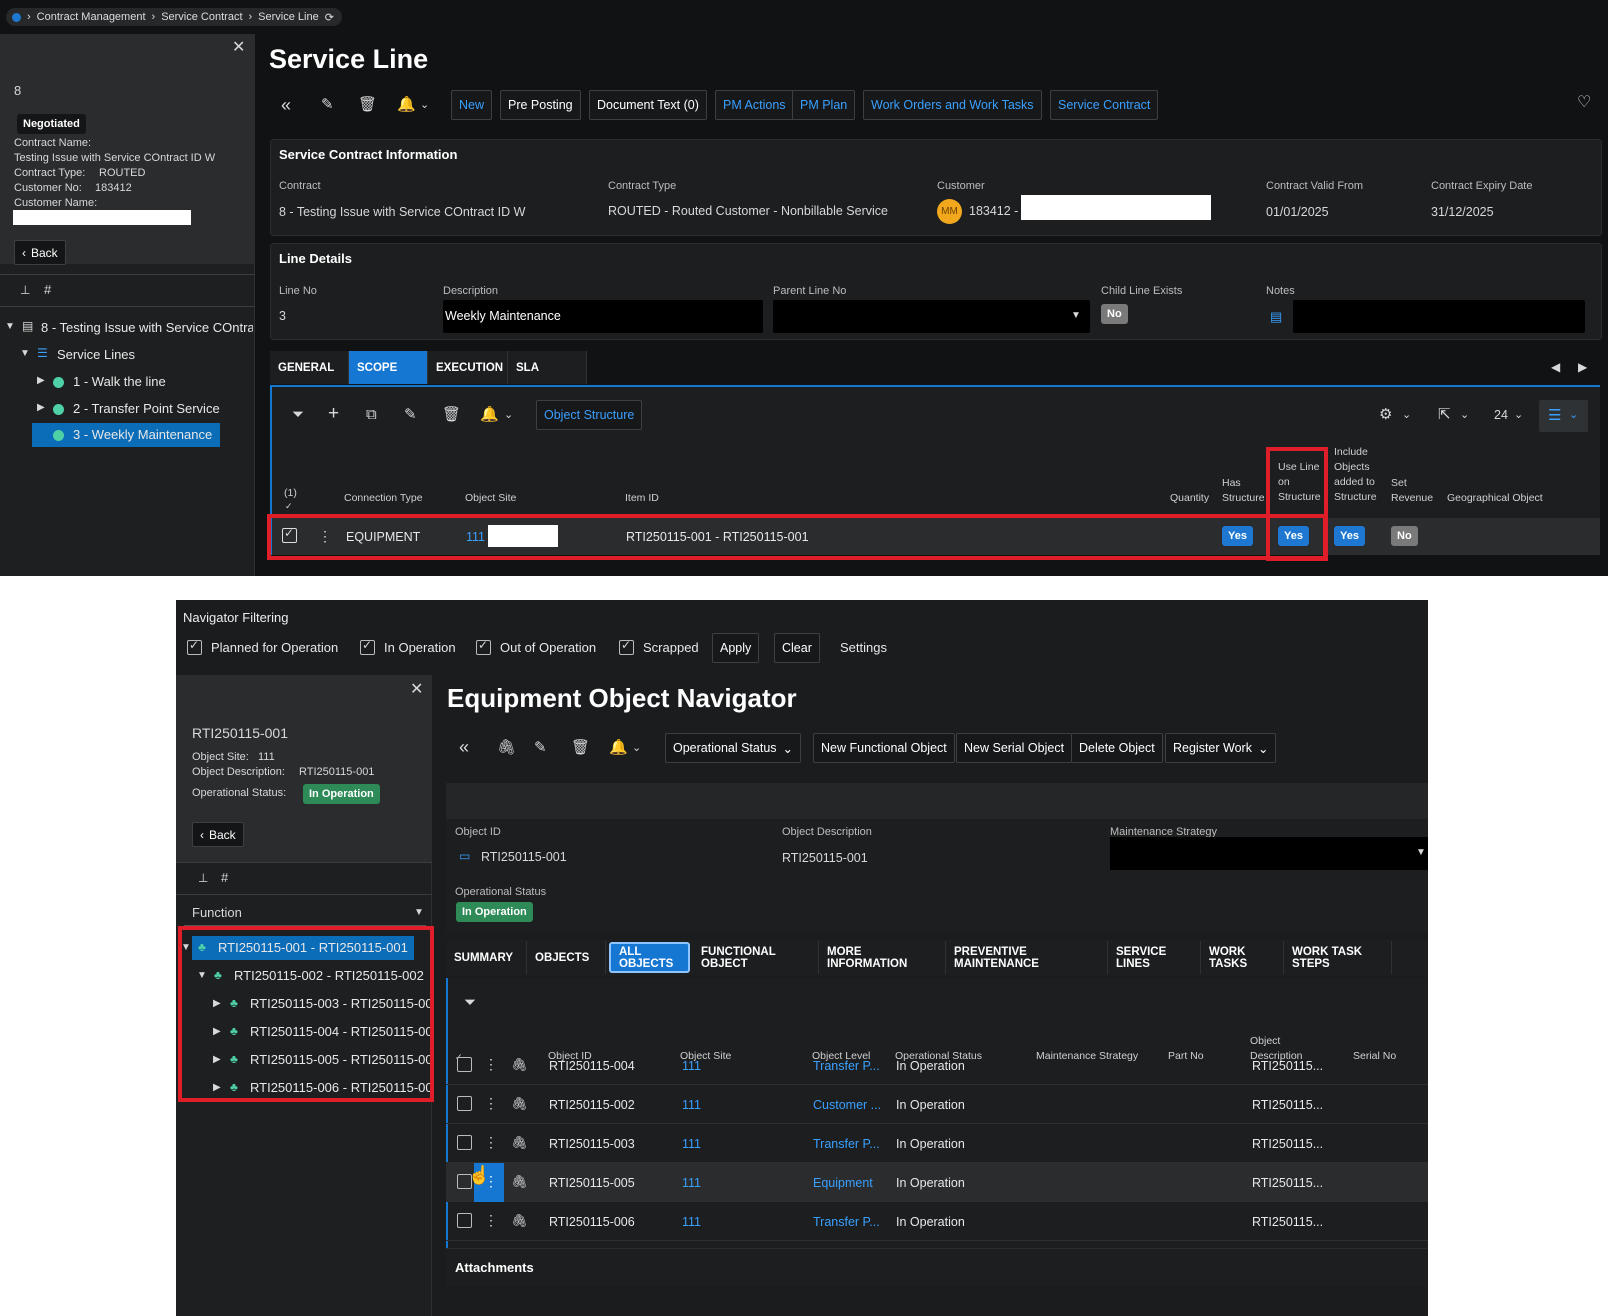  I want to click on tab-scroll-right-icon: ▶, so click(1582, 367).